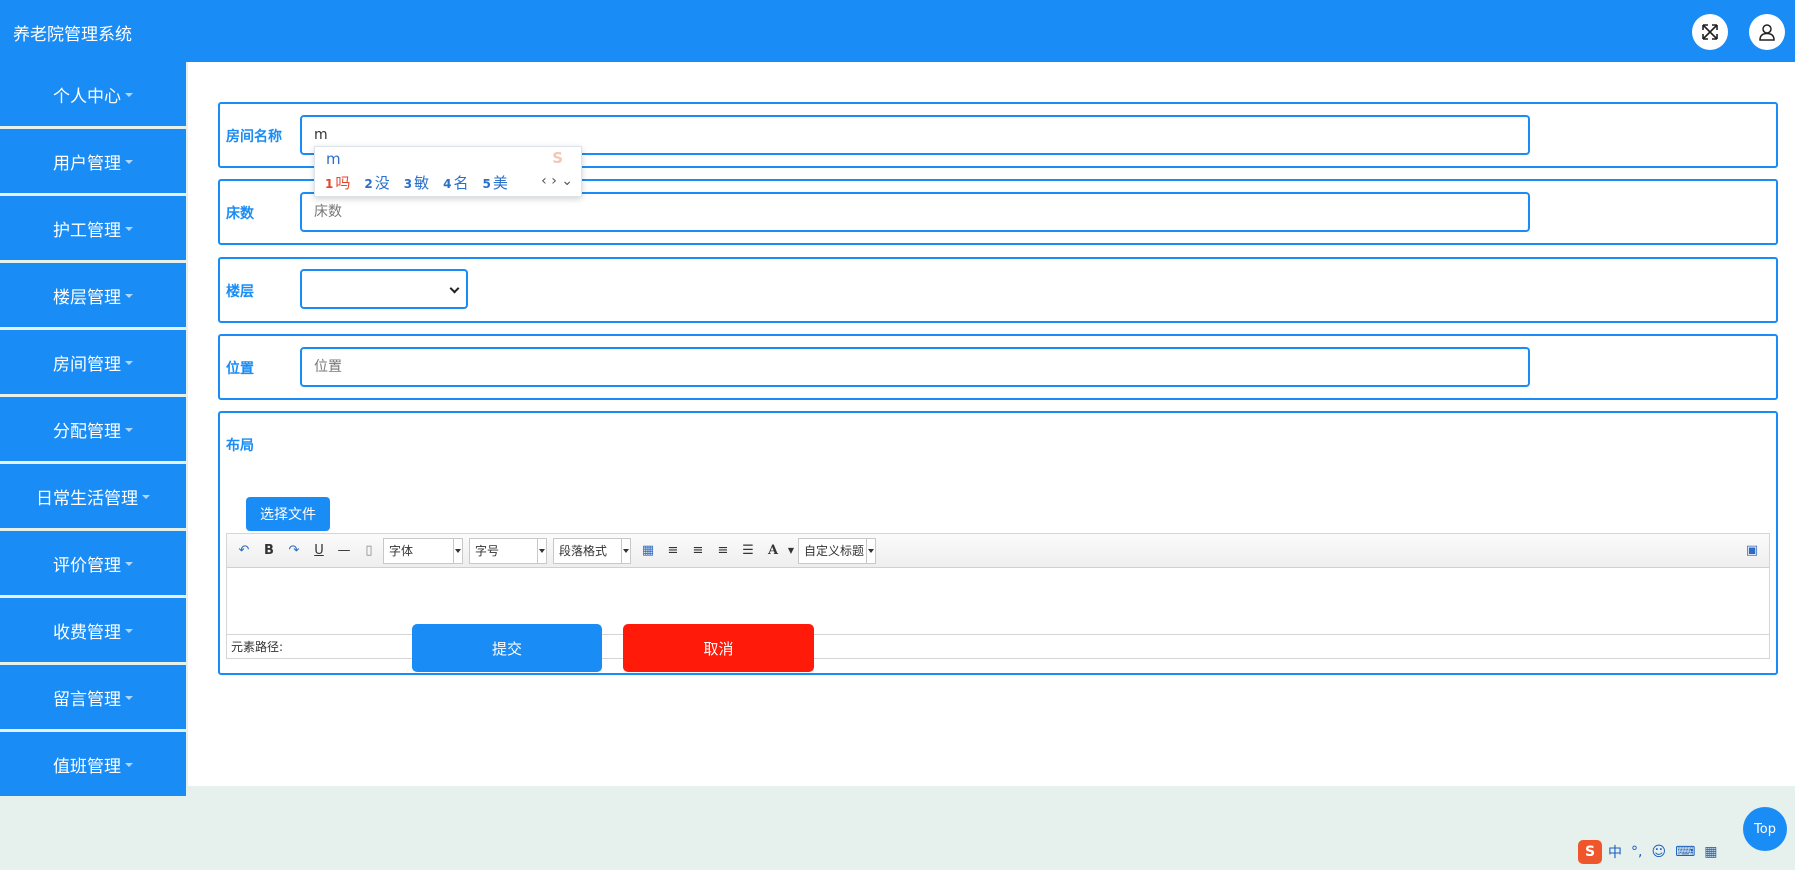 This screenshot has width=1795, height=870. I want to click on sidebar-item-duty-management: 值班管理, so click(93, 764).